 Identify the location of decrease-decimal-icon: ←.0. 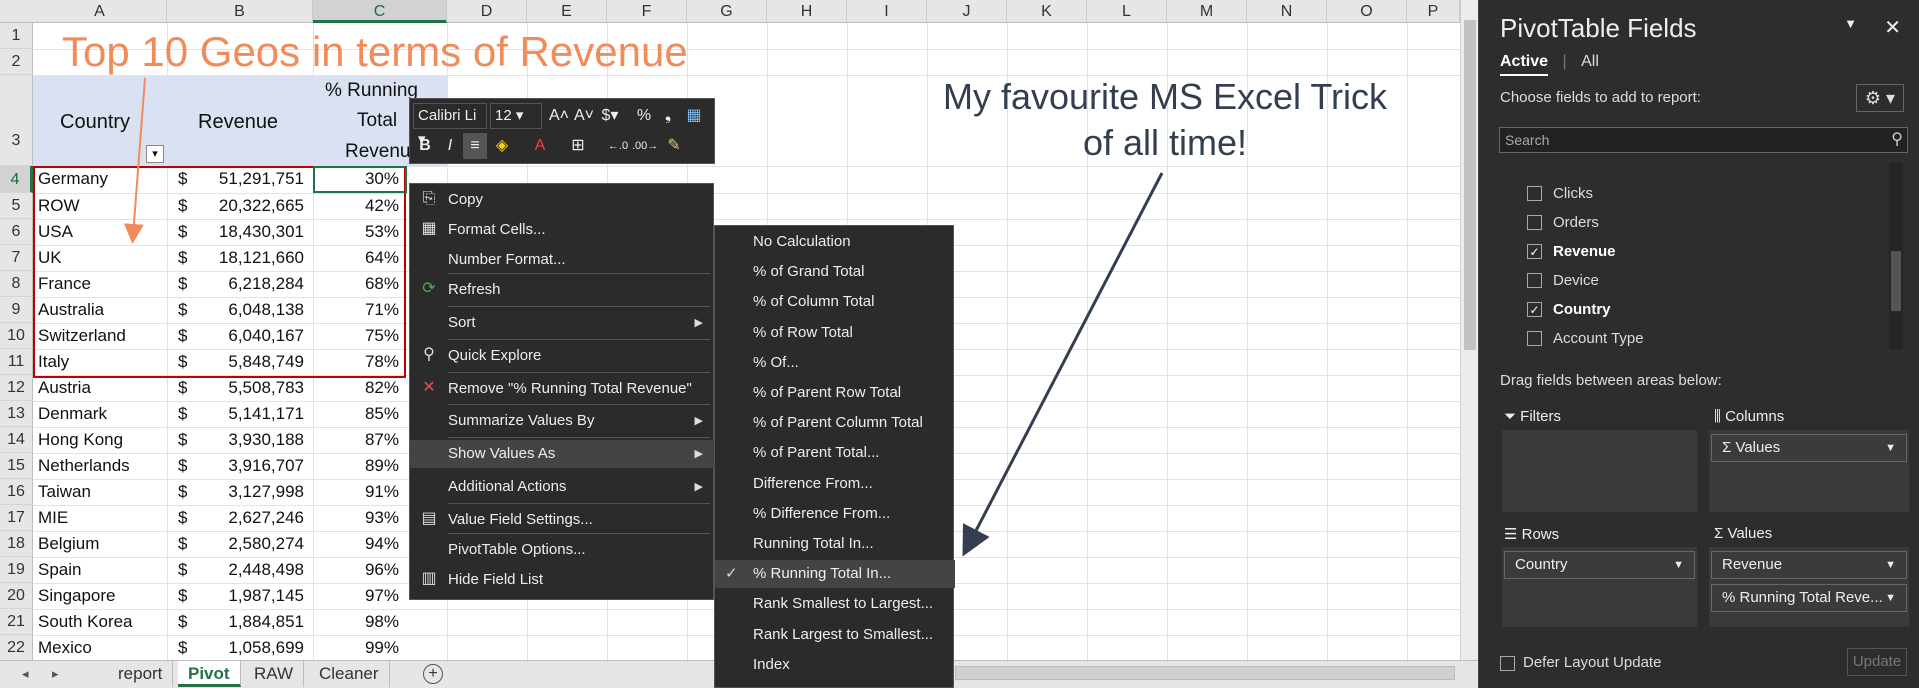
(618, 146).